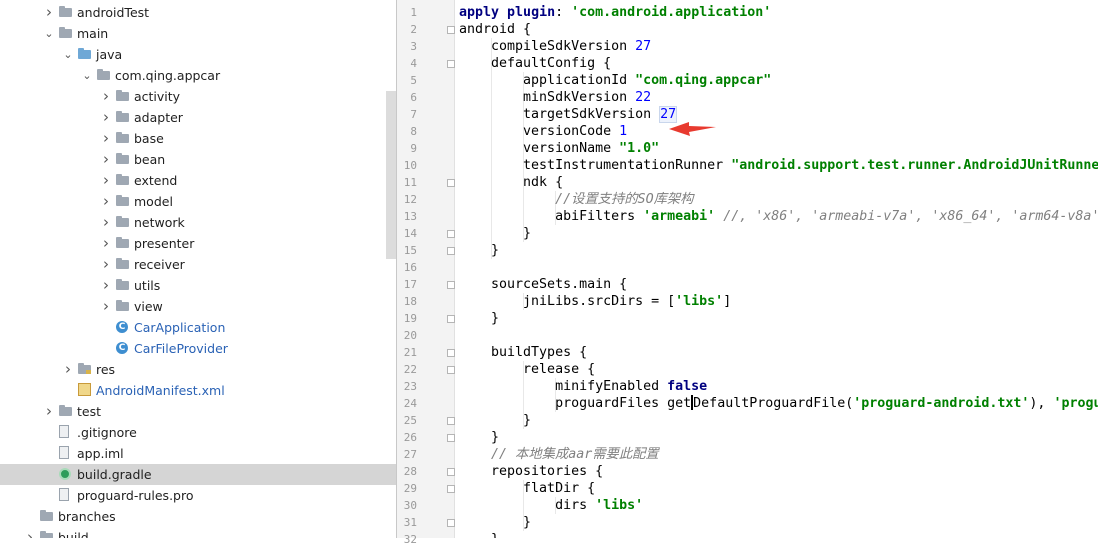 This screenshot has width=1098, height=548. I want to click on code-line: sourceSets.main {, so click(543, 284).